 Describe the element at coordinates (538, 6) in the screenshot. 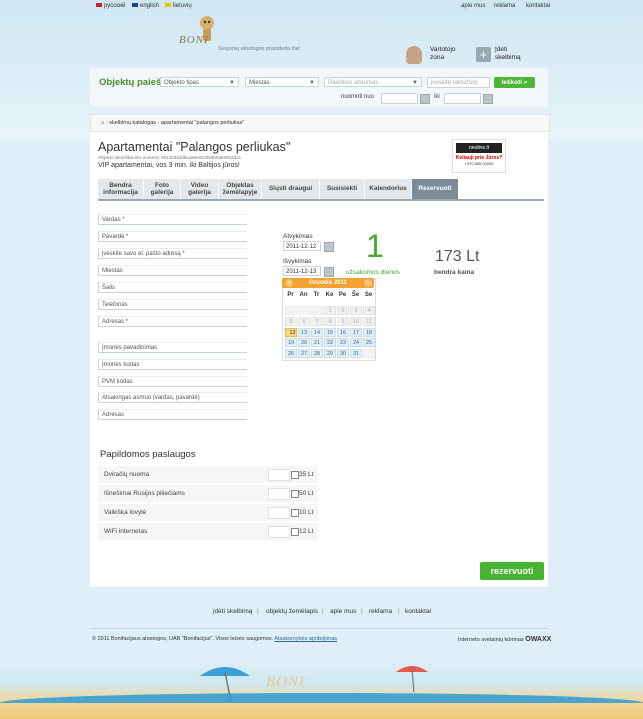

I see `toplink-contacts: kontaktai` at that location.